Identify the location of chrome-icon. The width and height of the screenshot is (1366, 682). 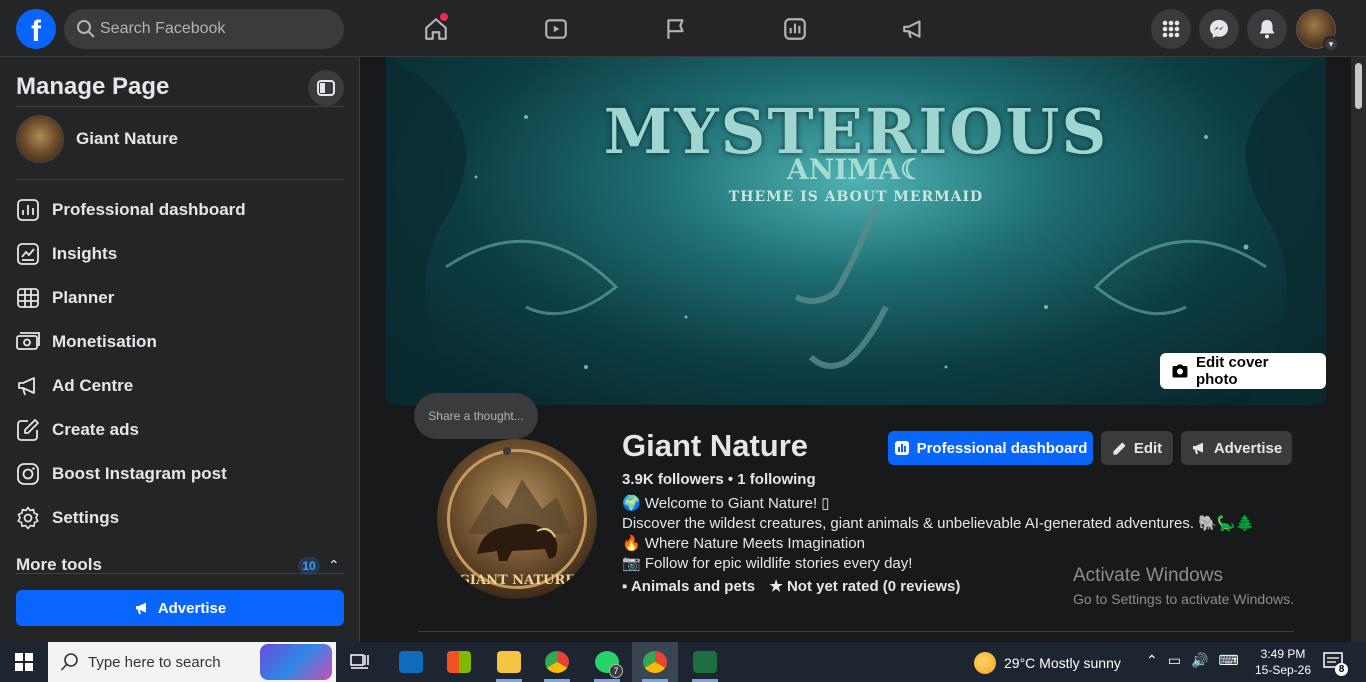
(655, 662).